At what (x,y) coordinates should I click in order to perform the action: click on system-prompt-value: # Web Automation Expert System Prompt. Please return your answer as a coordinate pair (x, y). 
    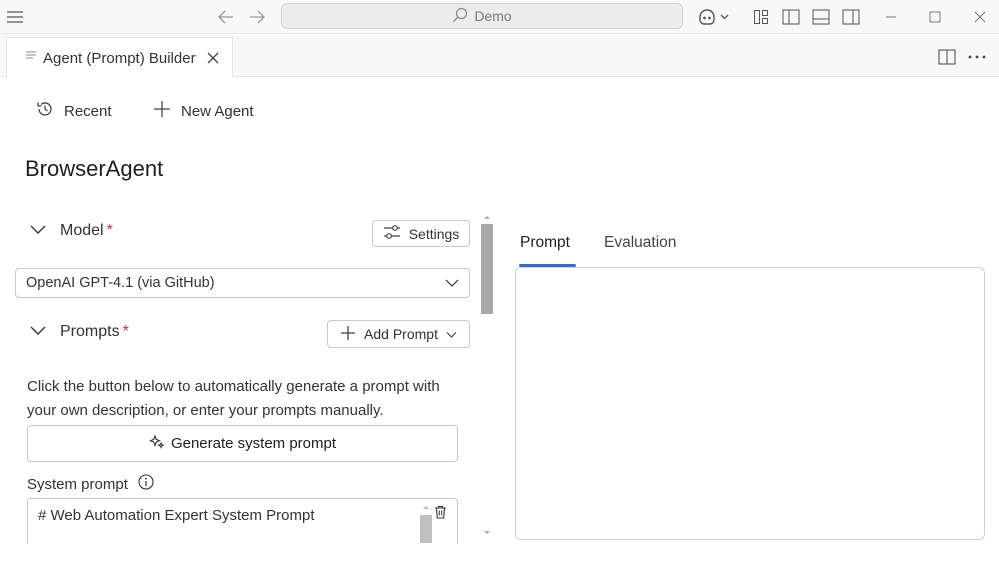
    Looking at the image, I should click on (176, 515).